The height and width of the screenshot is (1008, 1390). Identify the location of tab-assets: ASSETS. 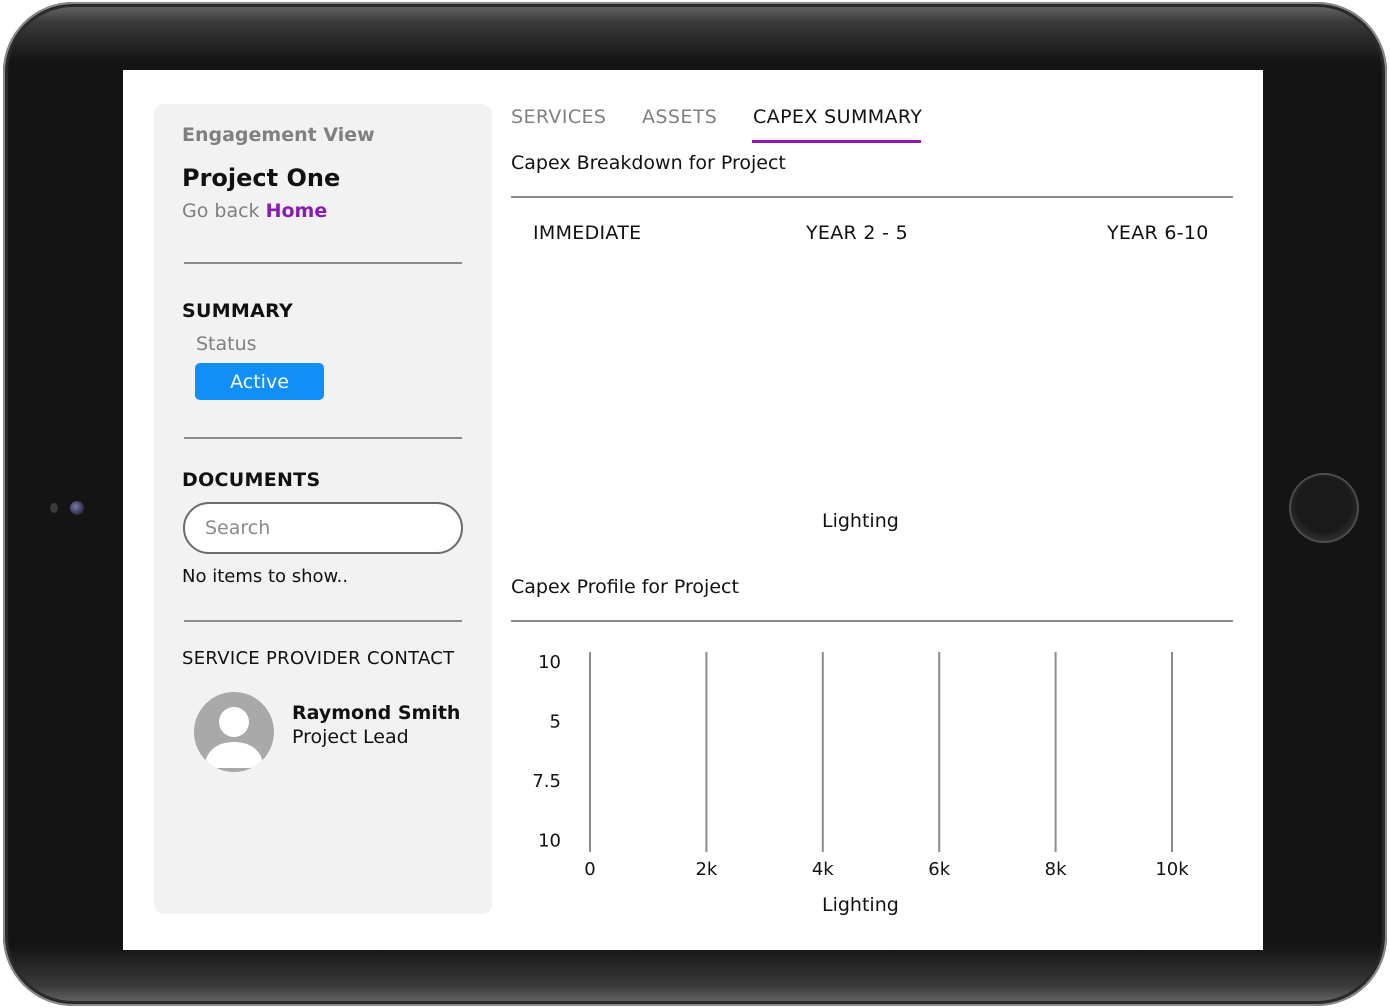
(679, 117).